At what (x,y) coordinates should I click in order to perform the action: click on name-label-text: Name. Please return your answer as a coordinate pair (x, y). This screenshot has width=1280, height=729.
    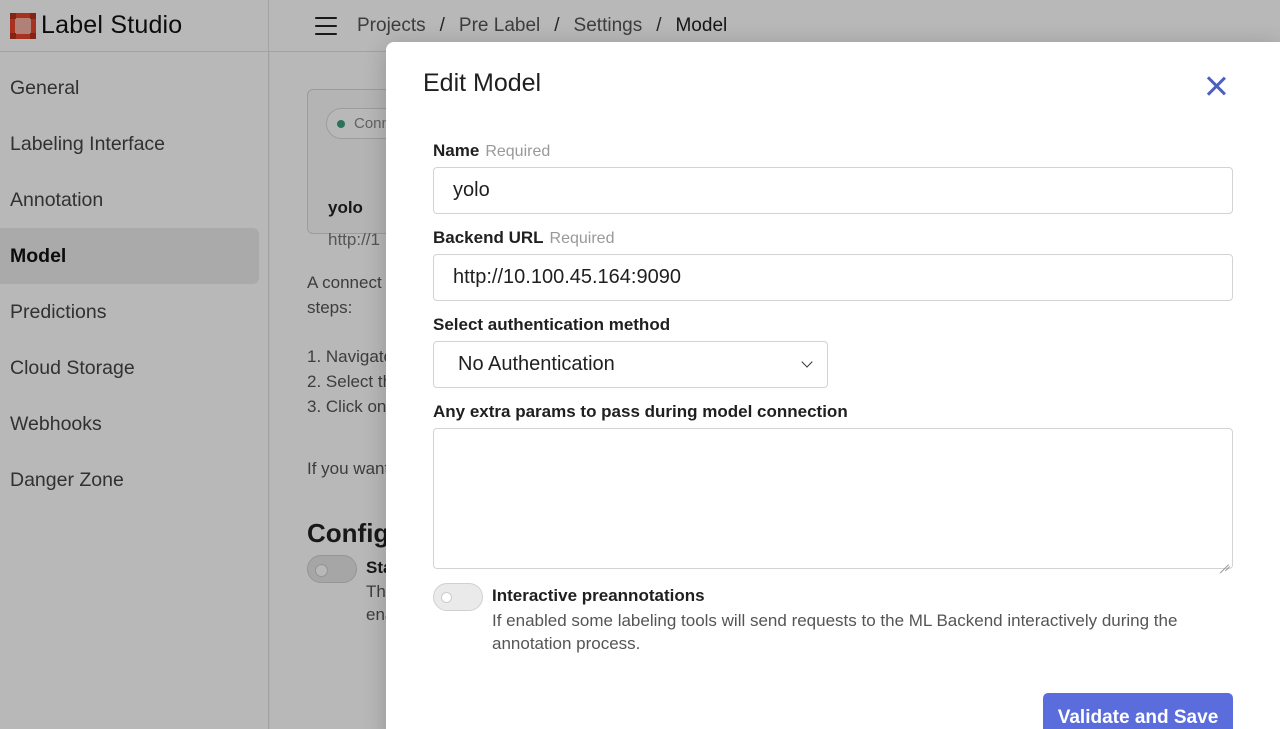
    Looking at the image, I should click on (456, 150).